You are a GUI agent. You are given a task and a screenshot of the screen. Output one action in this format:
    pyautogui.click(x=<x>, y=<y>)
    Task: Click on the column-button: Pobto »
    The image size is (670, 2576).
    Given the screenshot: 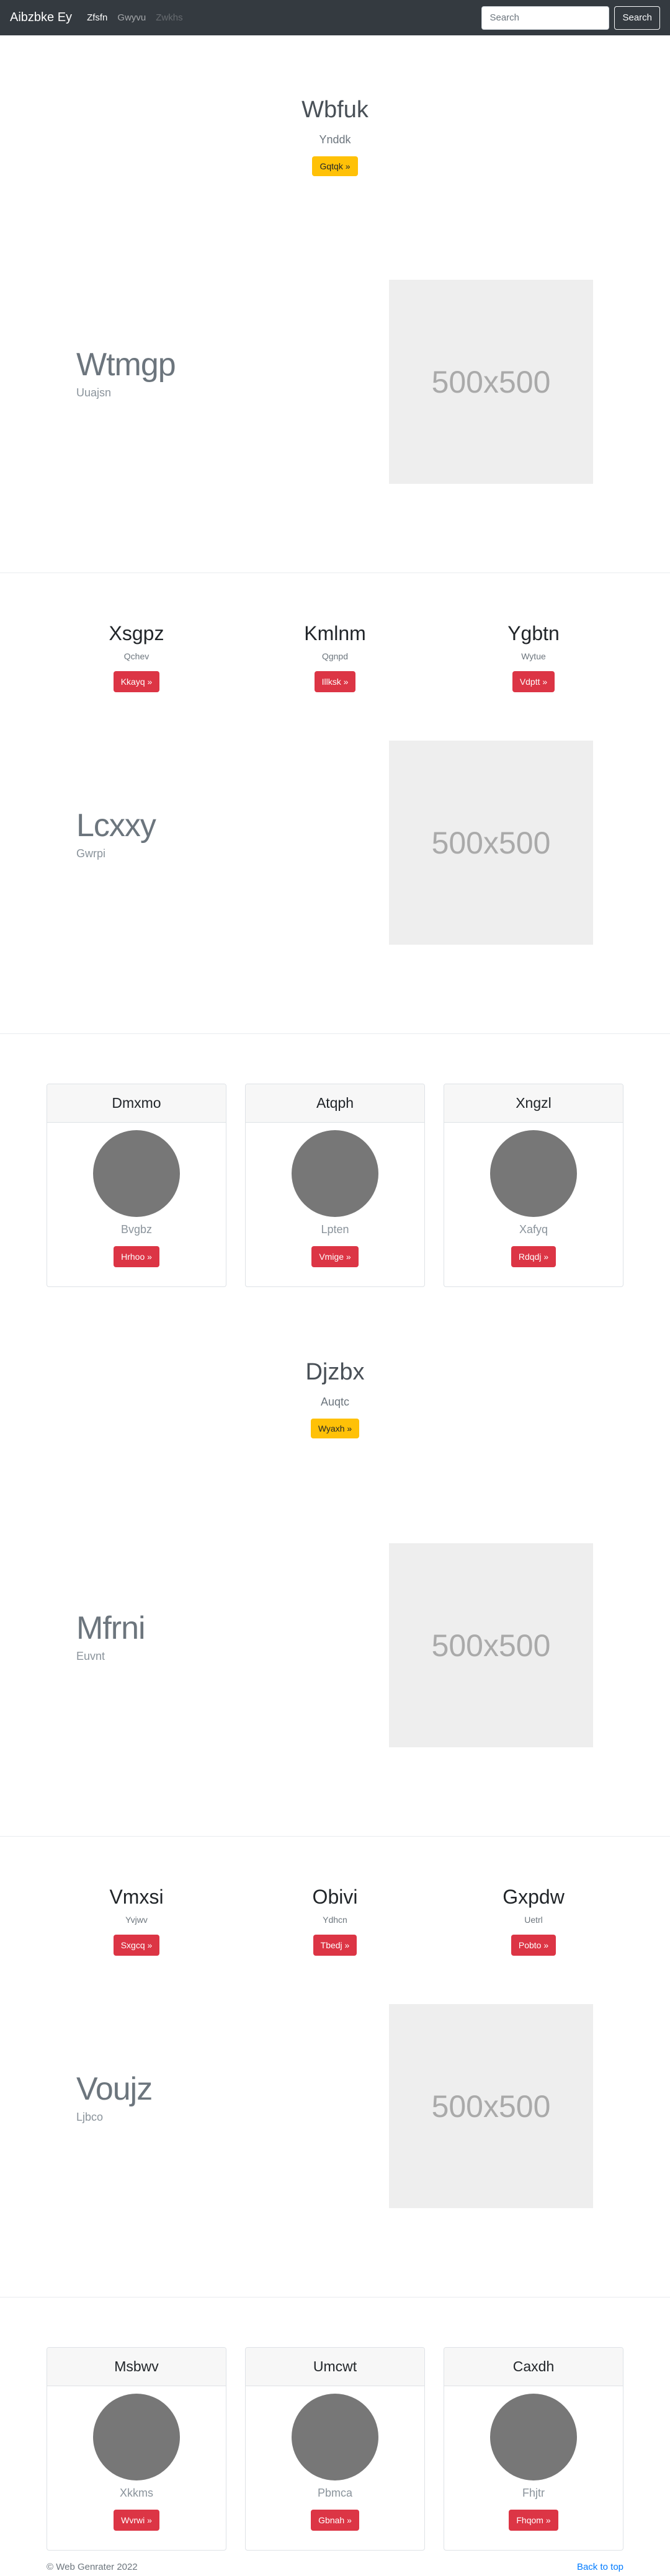 What is the action you would take?
    pyautogui.click(x=533, y=1946)
    